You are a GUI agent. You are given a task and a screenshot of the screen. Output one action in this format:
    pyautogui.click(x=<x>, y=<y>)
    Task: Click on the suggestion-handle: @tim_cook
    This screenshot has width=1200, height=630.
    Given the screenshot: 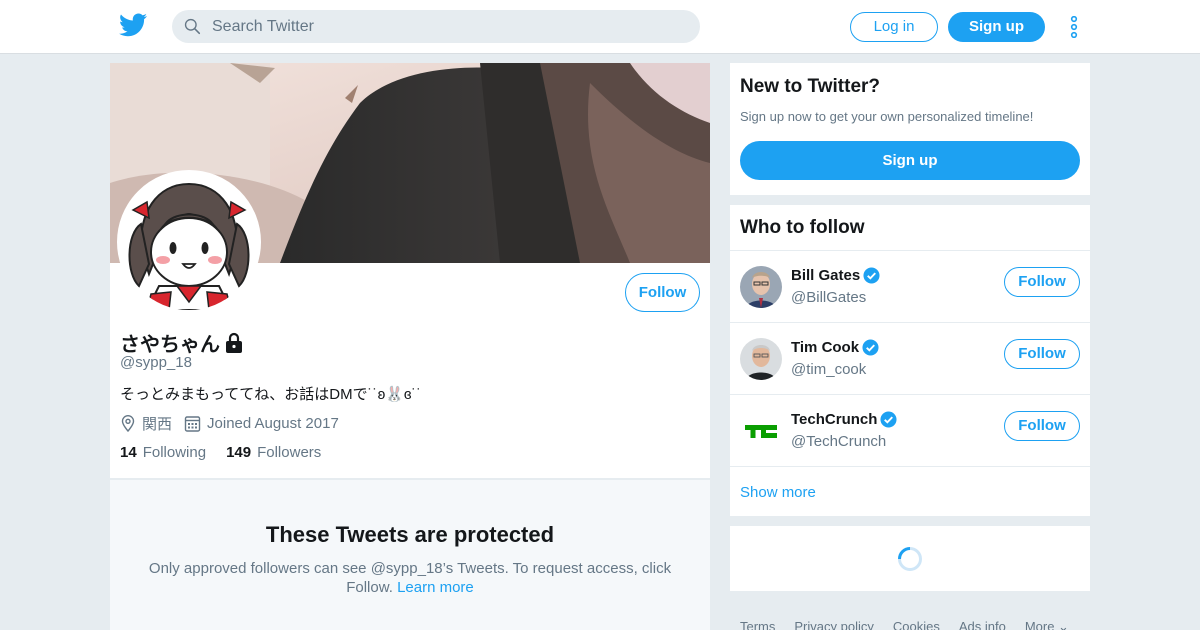 What is the action you would take?
    pyautogui.click(x=829, y=369)
    